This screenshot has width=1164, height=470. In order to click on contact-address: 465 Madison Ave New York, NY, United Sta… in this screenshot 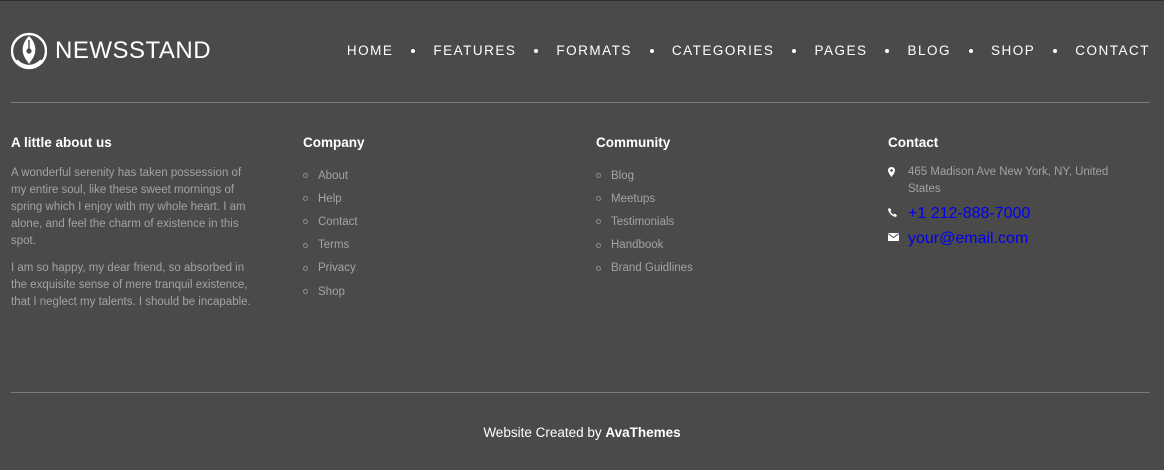, I will do `click(1008, 181)`.